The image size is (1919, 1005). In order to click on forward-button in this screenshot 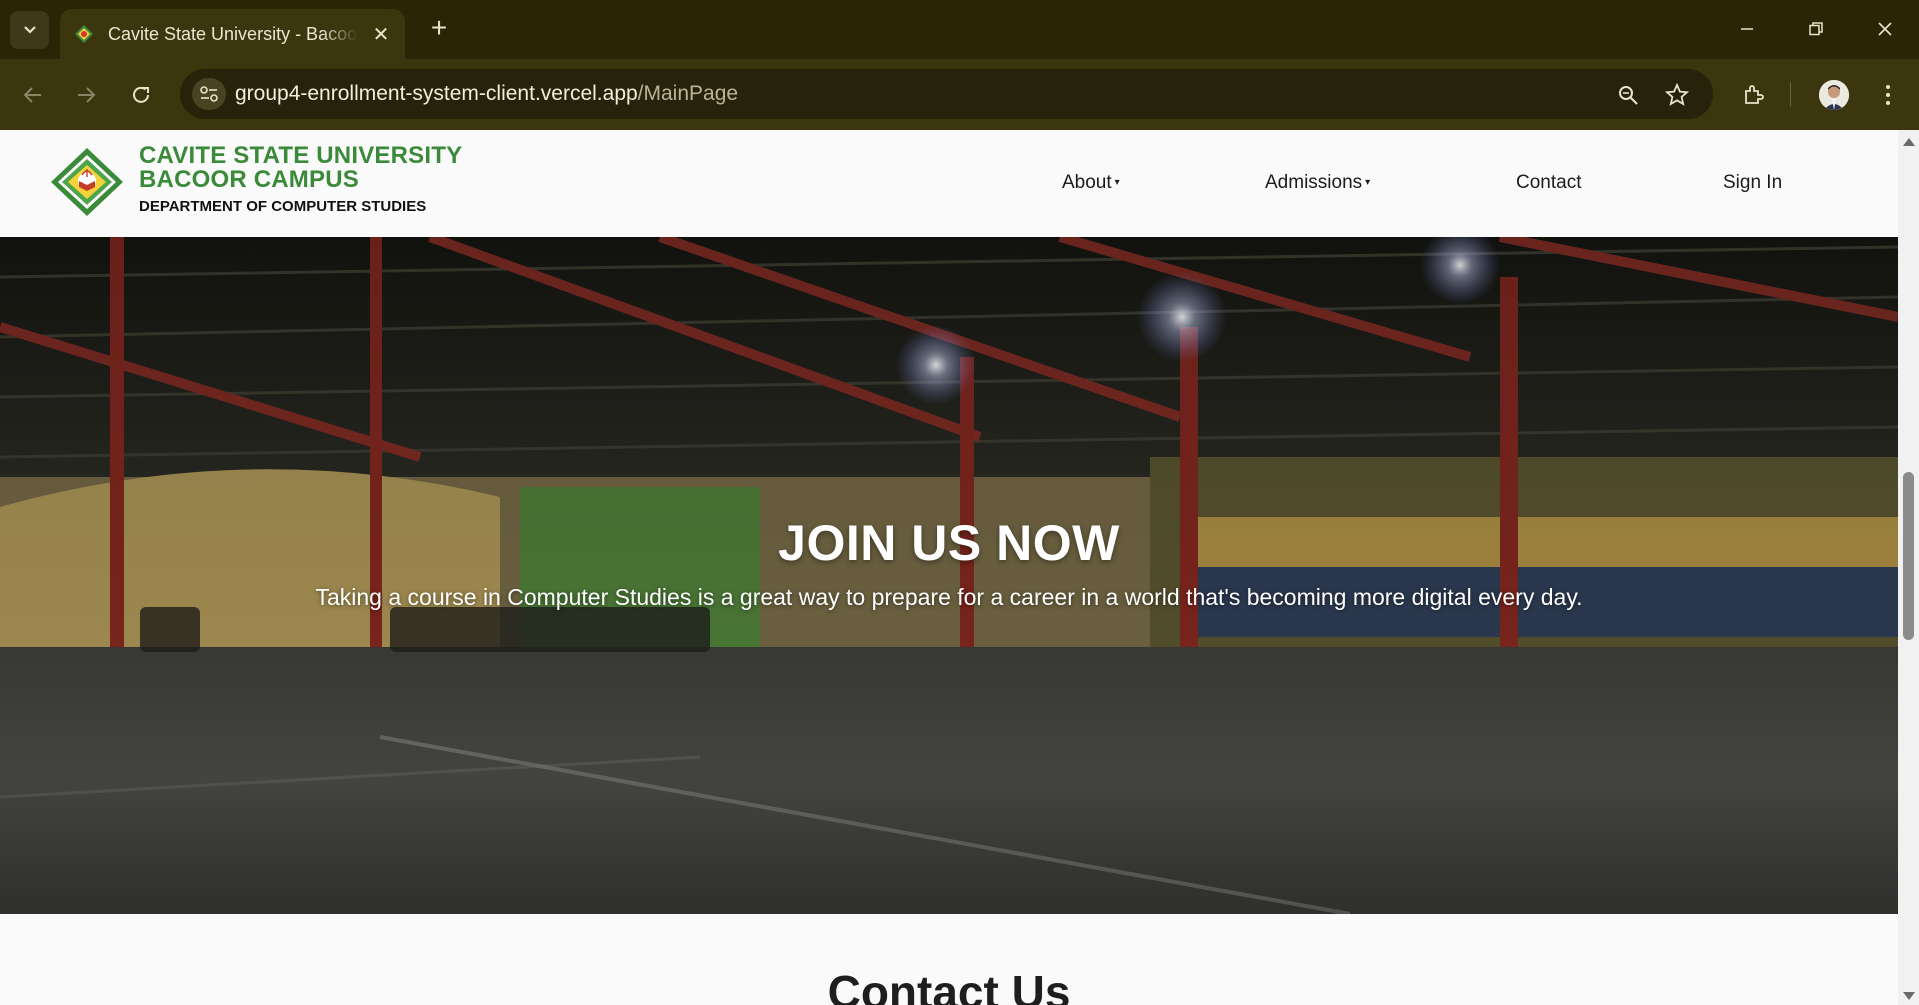, I will do `click(86, 95)`.